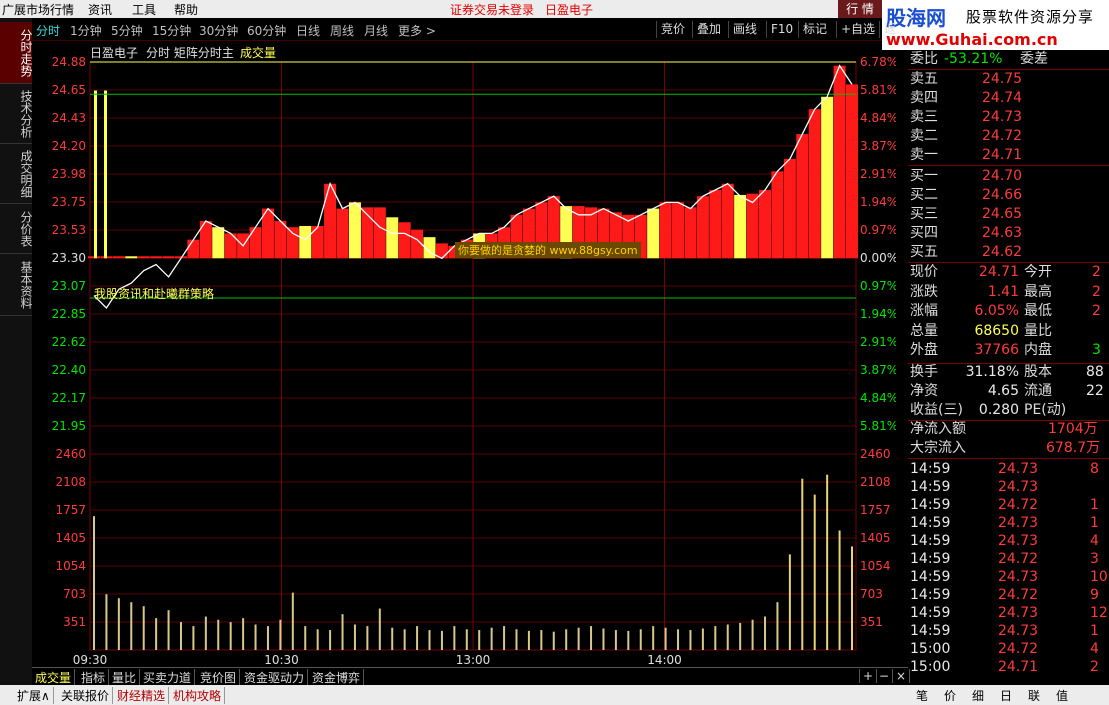  What do you see at coordinates (966, 176) in the screenshot?
I see `buy-level-row: 买一 24.70` at bounding box center [966, 176].